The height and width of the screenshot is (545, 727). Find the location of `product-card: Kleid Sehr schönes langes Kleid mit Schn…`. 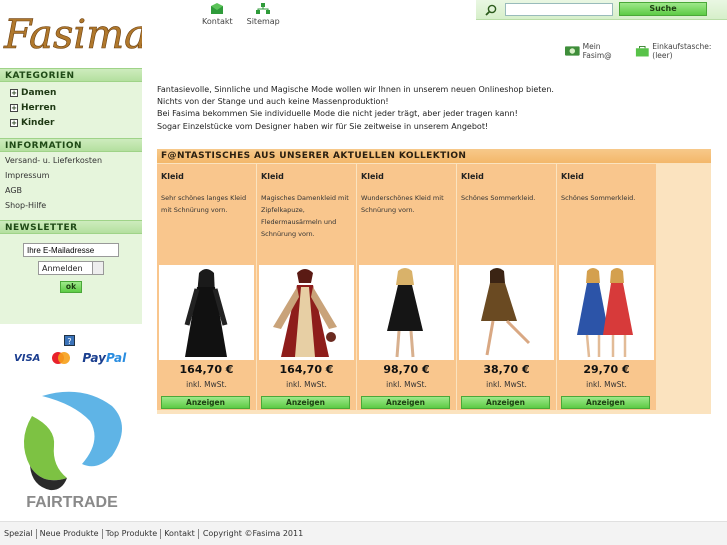

product-card: Kleid Sehr schönes langes Kleid mit Schn… is located at coordinates (206, 287).